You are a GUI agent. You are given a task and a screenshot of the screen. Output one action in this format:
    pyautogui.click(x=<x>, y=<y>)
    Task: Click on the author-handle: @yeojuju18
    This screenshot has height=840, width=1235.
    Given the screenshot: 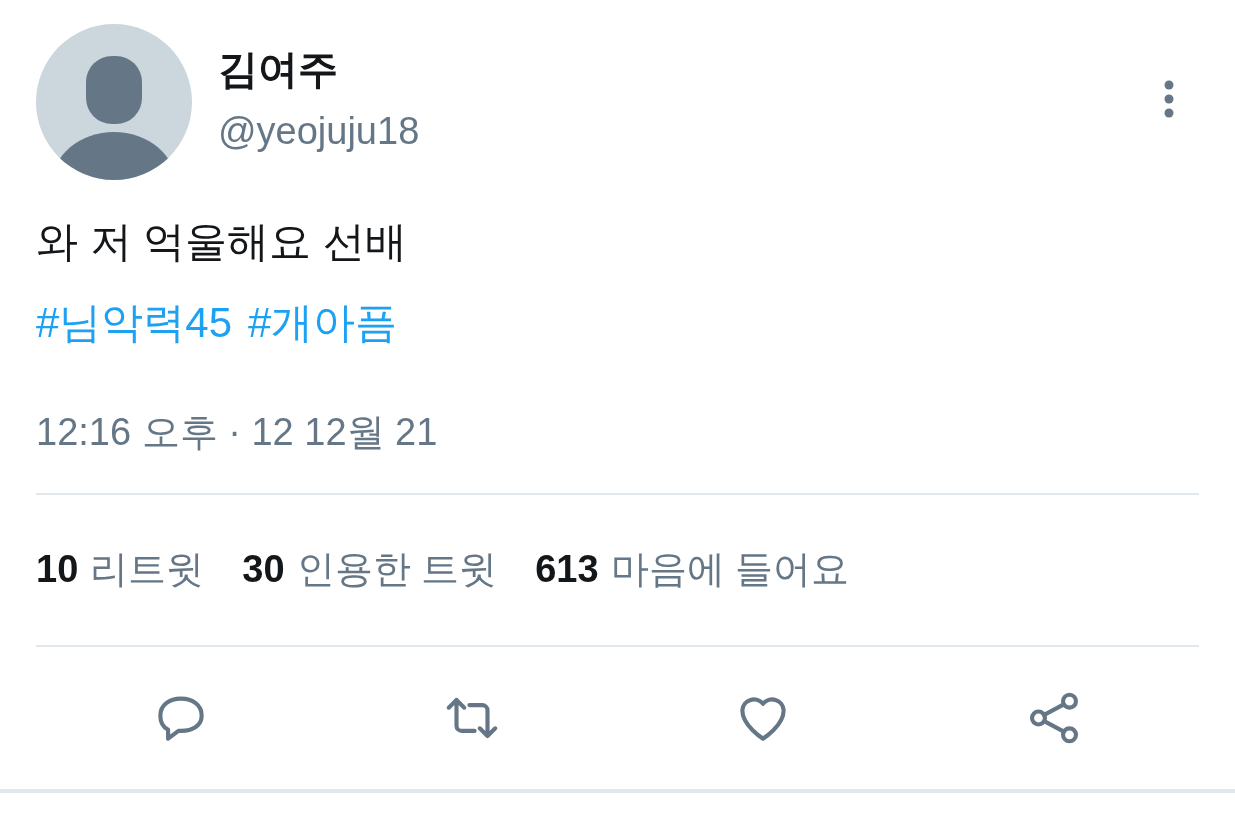 What is the action you would take?
    pyautogui.click(x=319, y=131)
    